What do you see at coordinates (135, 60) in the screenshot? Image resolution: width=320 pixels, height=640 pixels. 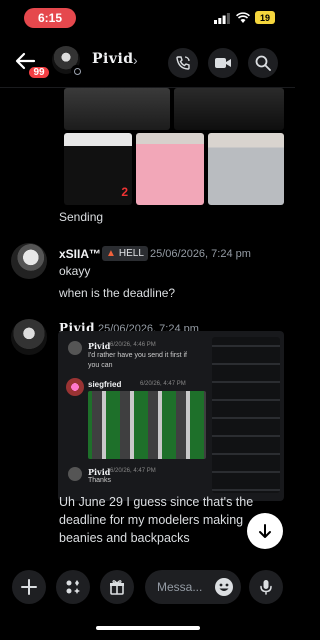 I see `chevron-right-icon: ›` at bounding box center [135, 60].